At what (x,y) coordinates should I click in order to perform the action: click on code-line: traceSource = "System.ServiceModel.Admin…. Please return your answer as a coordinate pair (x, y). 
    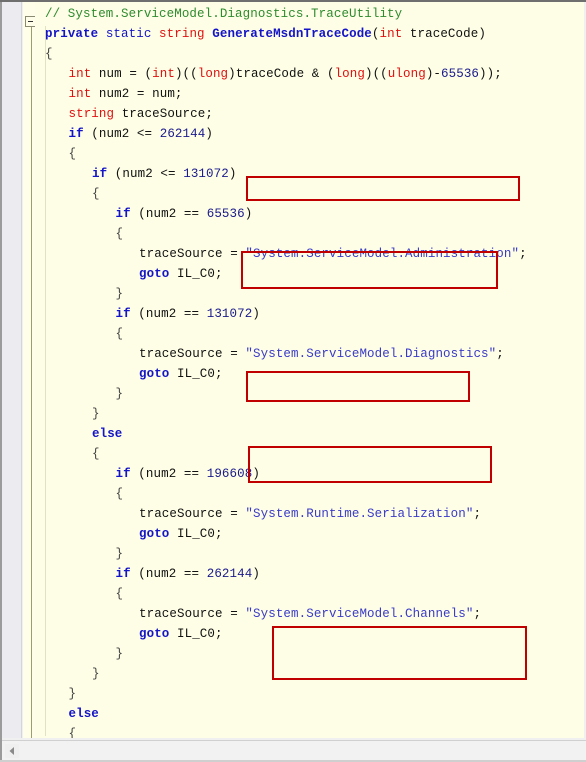
    Looking at the image, I should click on (310, 254).